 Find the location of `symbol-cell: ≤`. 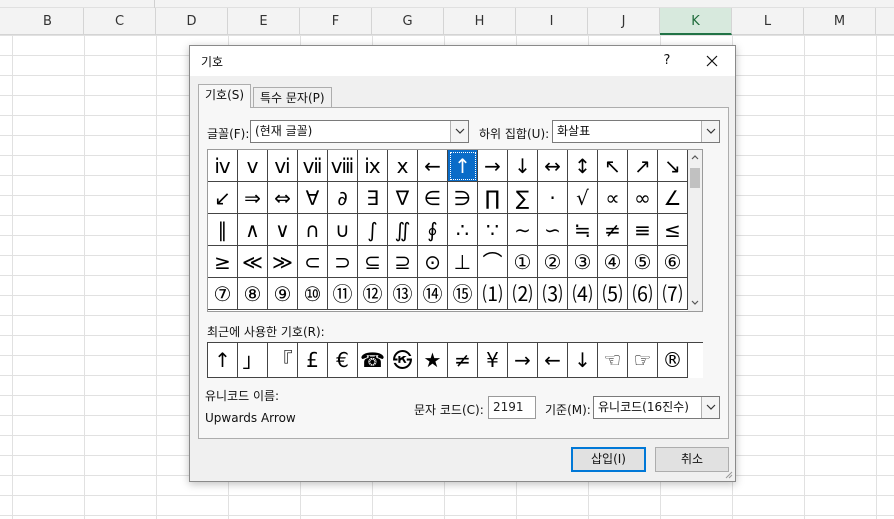

symbol-cell: ≤ is located at coordinates (673, 230).